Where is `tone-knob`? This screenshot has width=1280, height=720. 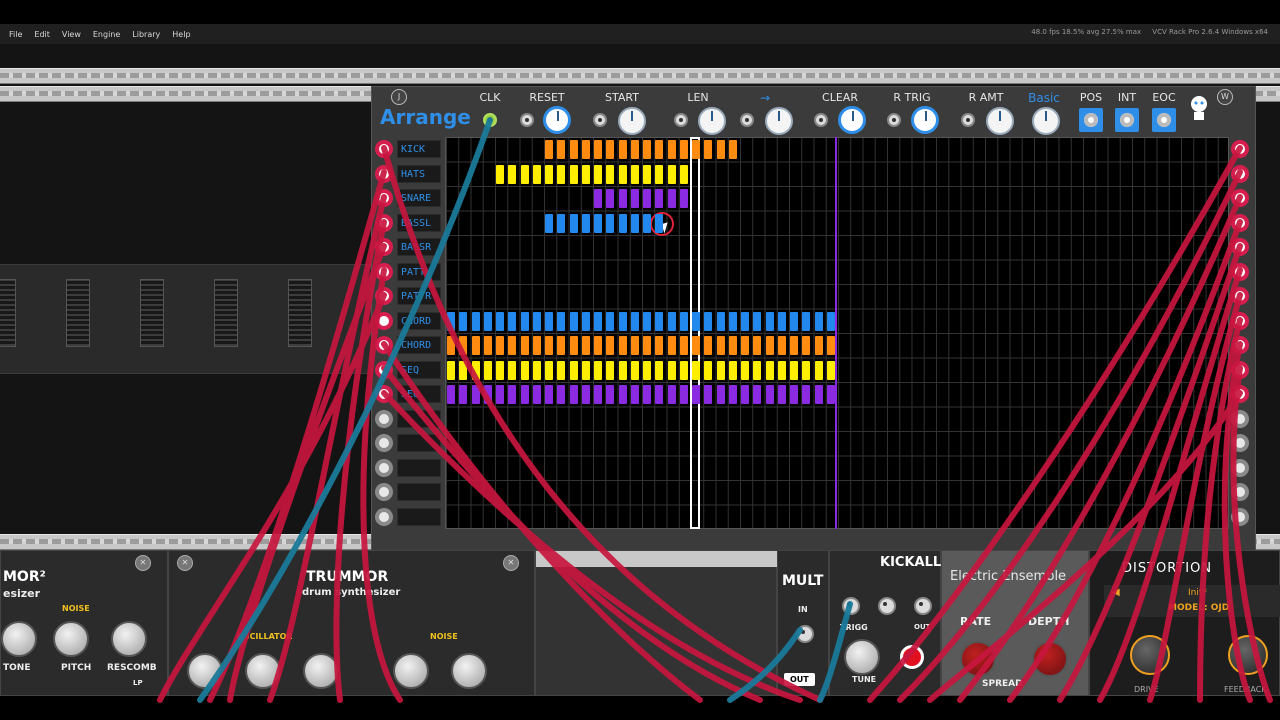
tone-knob is located at coordinates (19, 639).